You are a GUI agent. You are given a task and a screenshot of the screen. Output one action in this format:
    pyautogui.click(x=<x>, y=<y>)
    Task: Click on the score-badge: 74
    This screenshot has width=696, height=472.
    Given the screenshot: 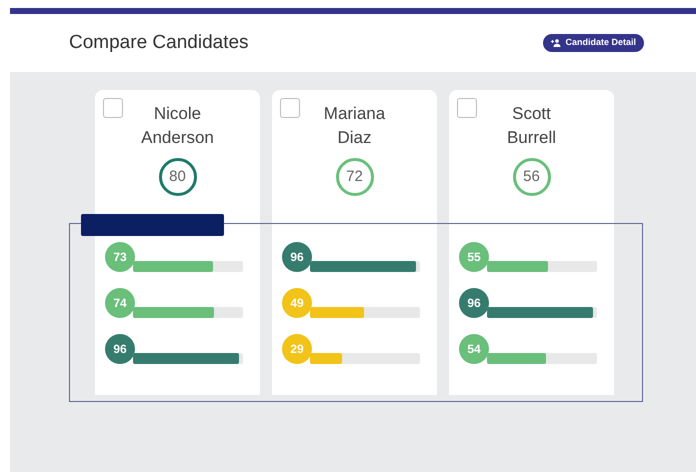 What is the action you would take?
    pyautogui.click(x=120, y=303)
    